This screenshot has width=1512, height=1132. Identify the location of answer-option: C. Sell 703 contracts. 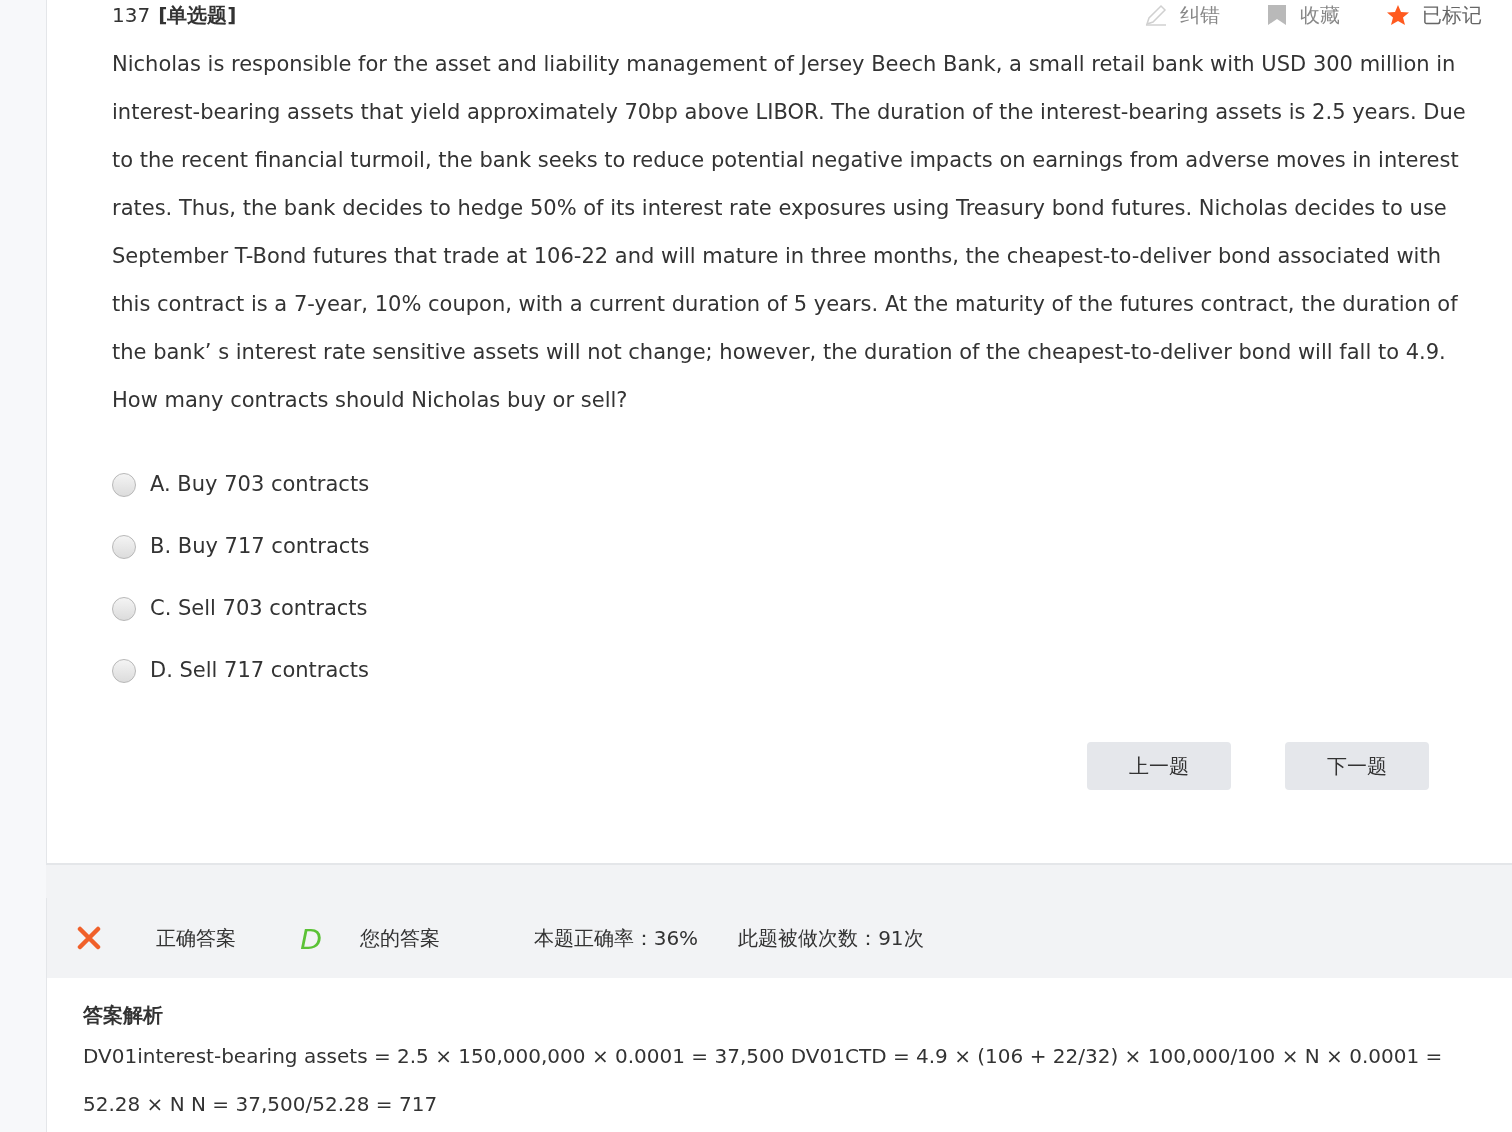
(797, 609).